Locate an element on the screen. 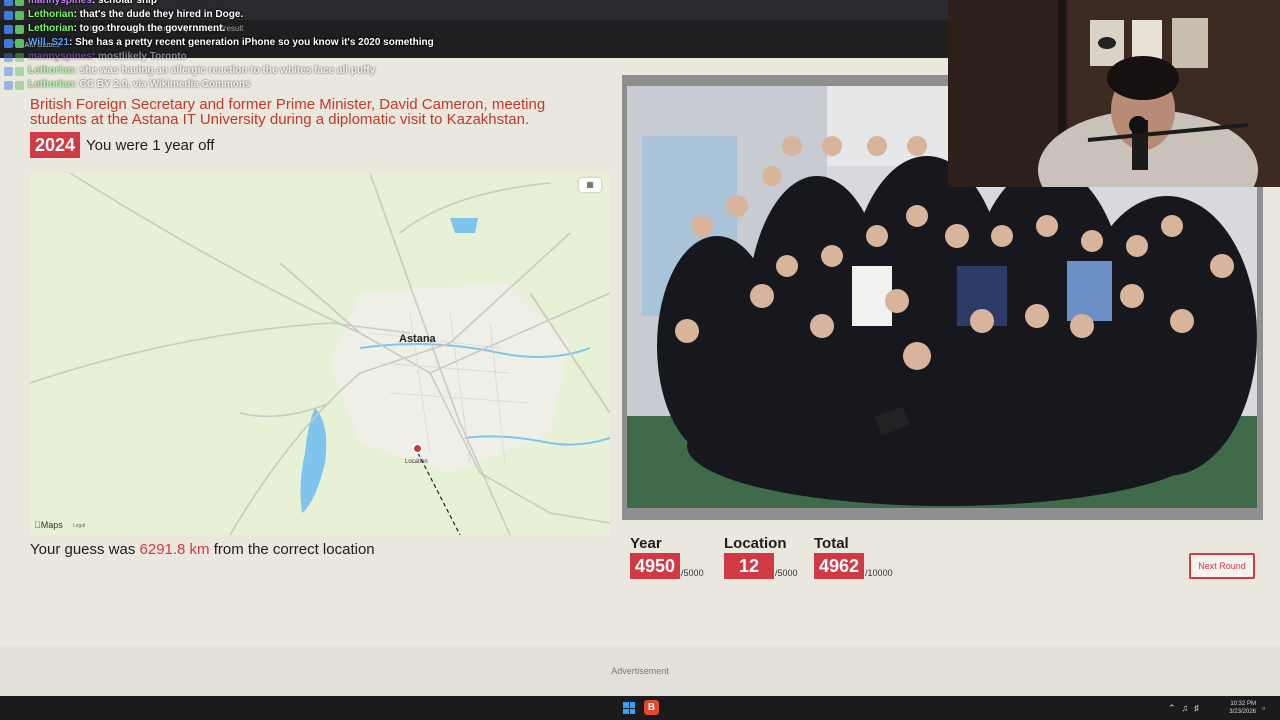 Image resolution: width=1280 pixels, height=720 pixels. clock-time: 10:32 PM is located at coordinates (1243, 704).